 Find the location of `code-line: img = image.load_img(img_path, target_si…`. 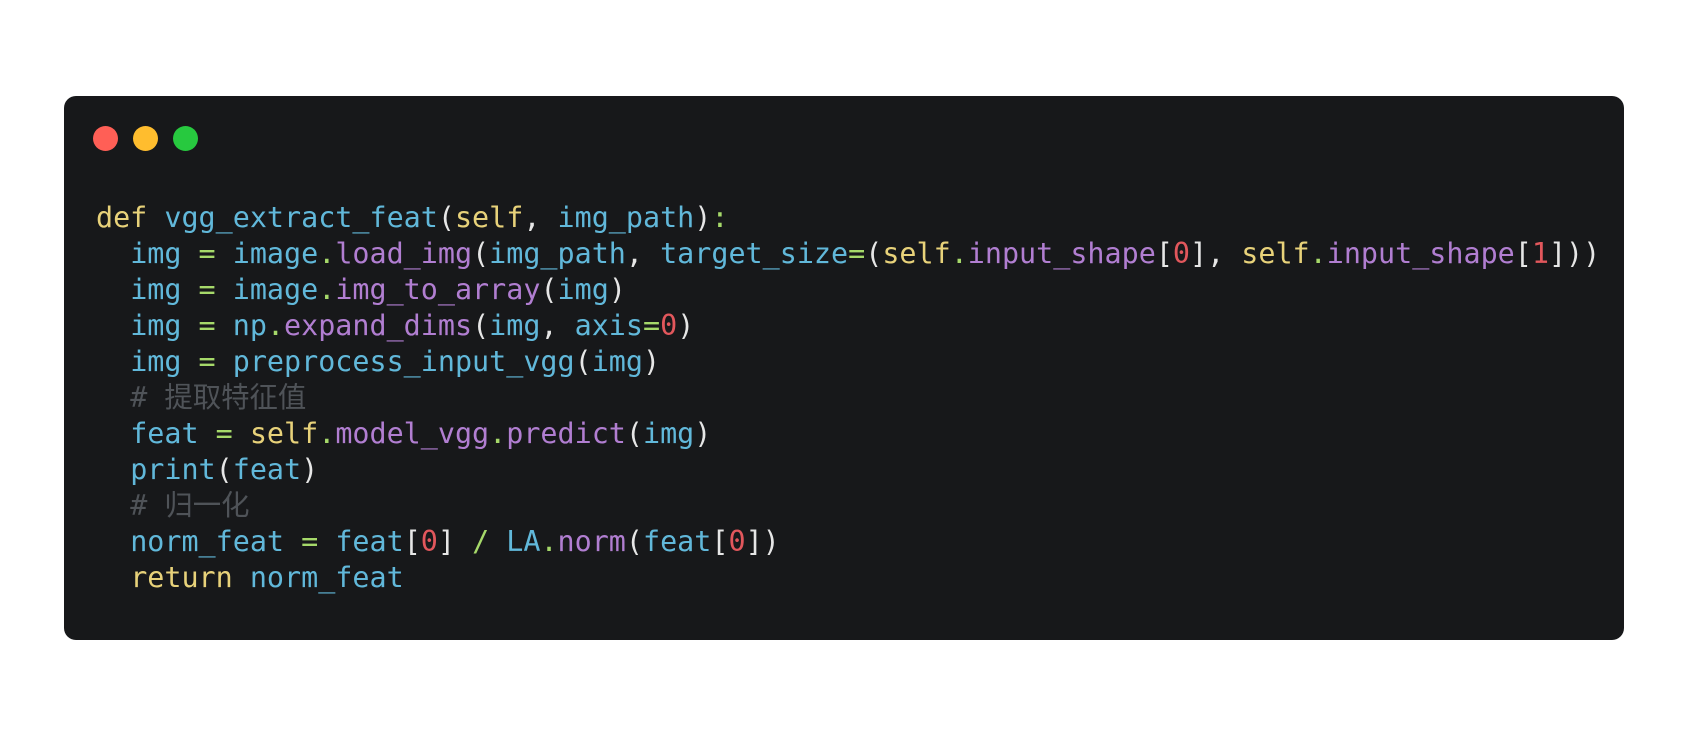

code-line: img = image.load_img(img_path, target_si… is located at coordinates (848, 254).